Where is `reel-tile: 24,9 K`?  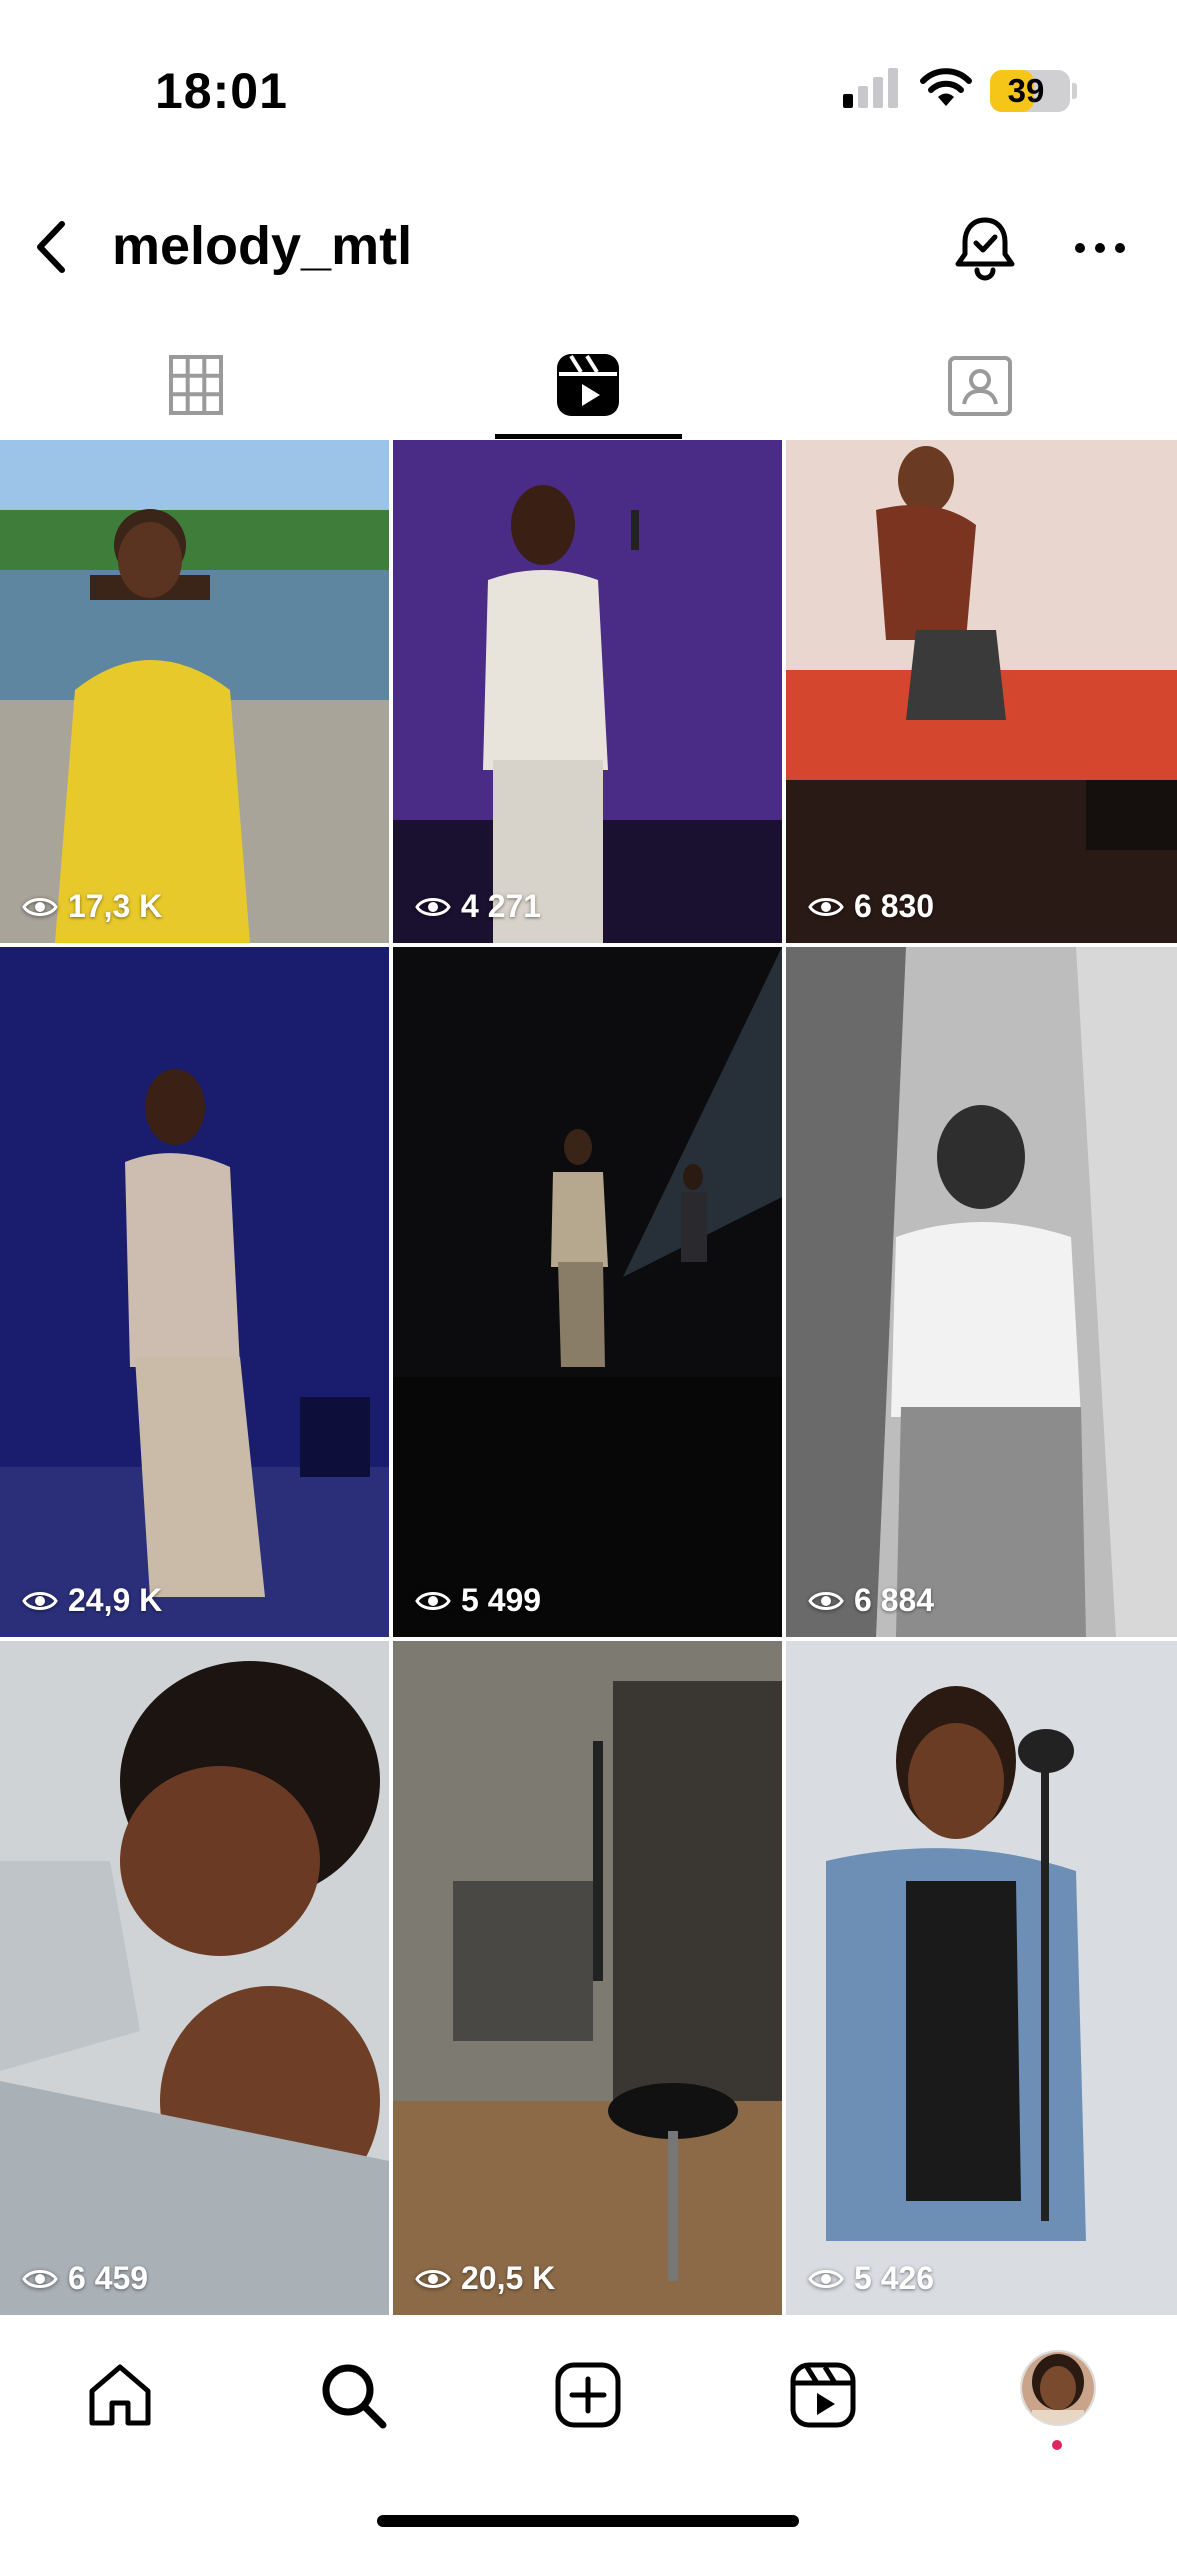 reel-tile: 24,9 K is located at coordinates (194, 1292).